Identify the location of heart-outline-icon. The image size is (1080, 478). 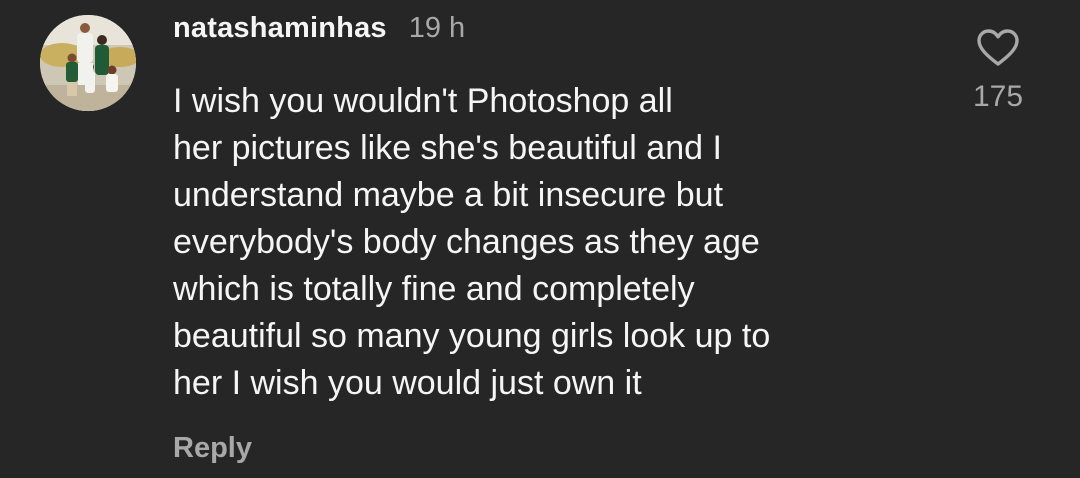
(998, 48).